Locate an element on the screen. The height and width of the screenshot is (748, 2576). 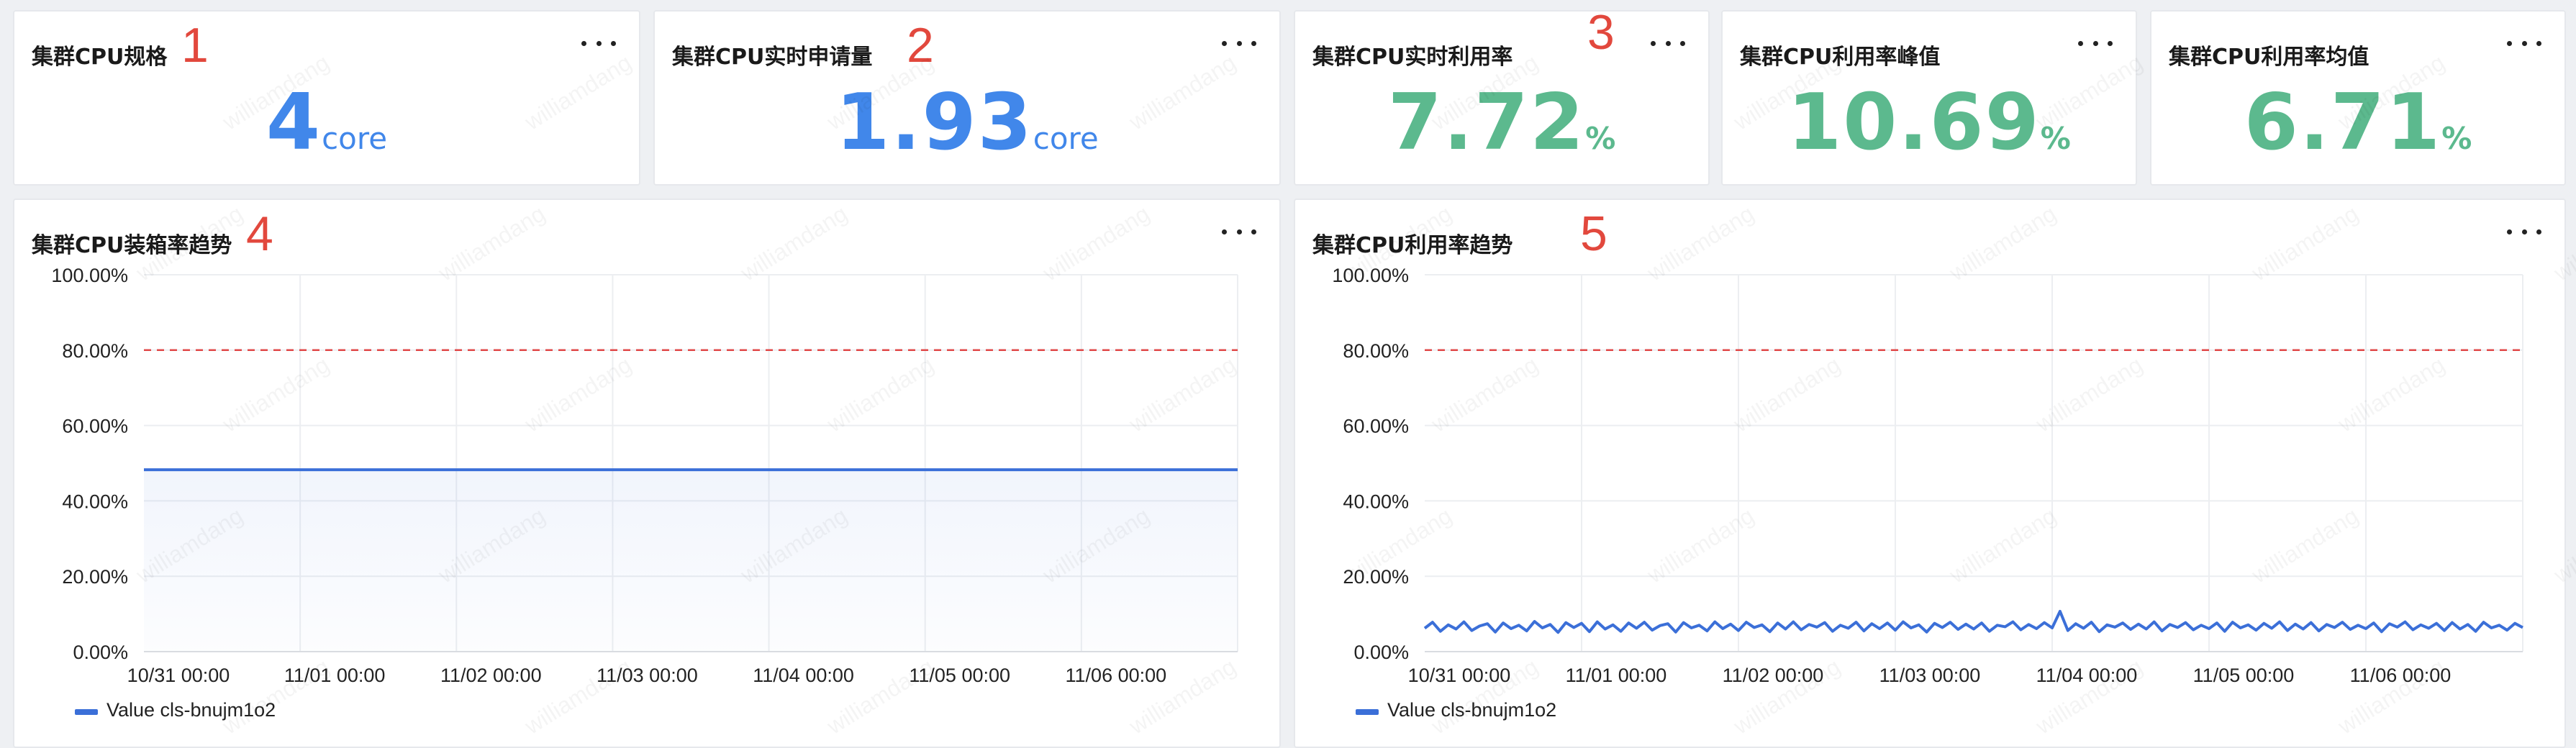
stat-number: 4 is located at coordinates (294, 123).